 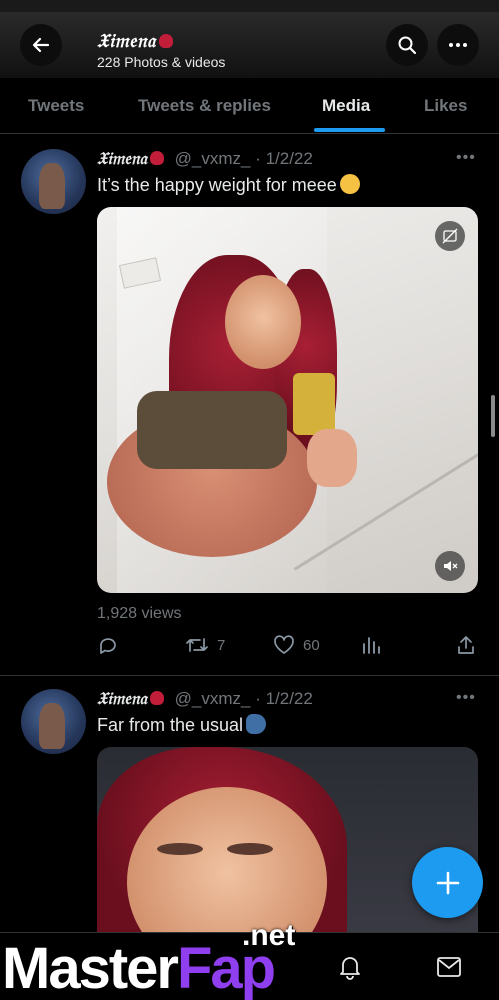 I want to click on header-title-block: 𝔛𝔦𝔪𝔢𝔫𝔞 228 Photos & videos, so click(x=161, y=50).